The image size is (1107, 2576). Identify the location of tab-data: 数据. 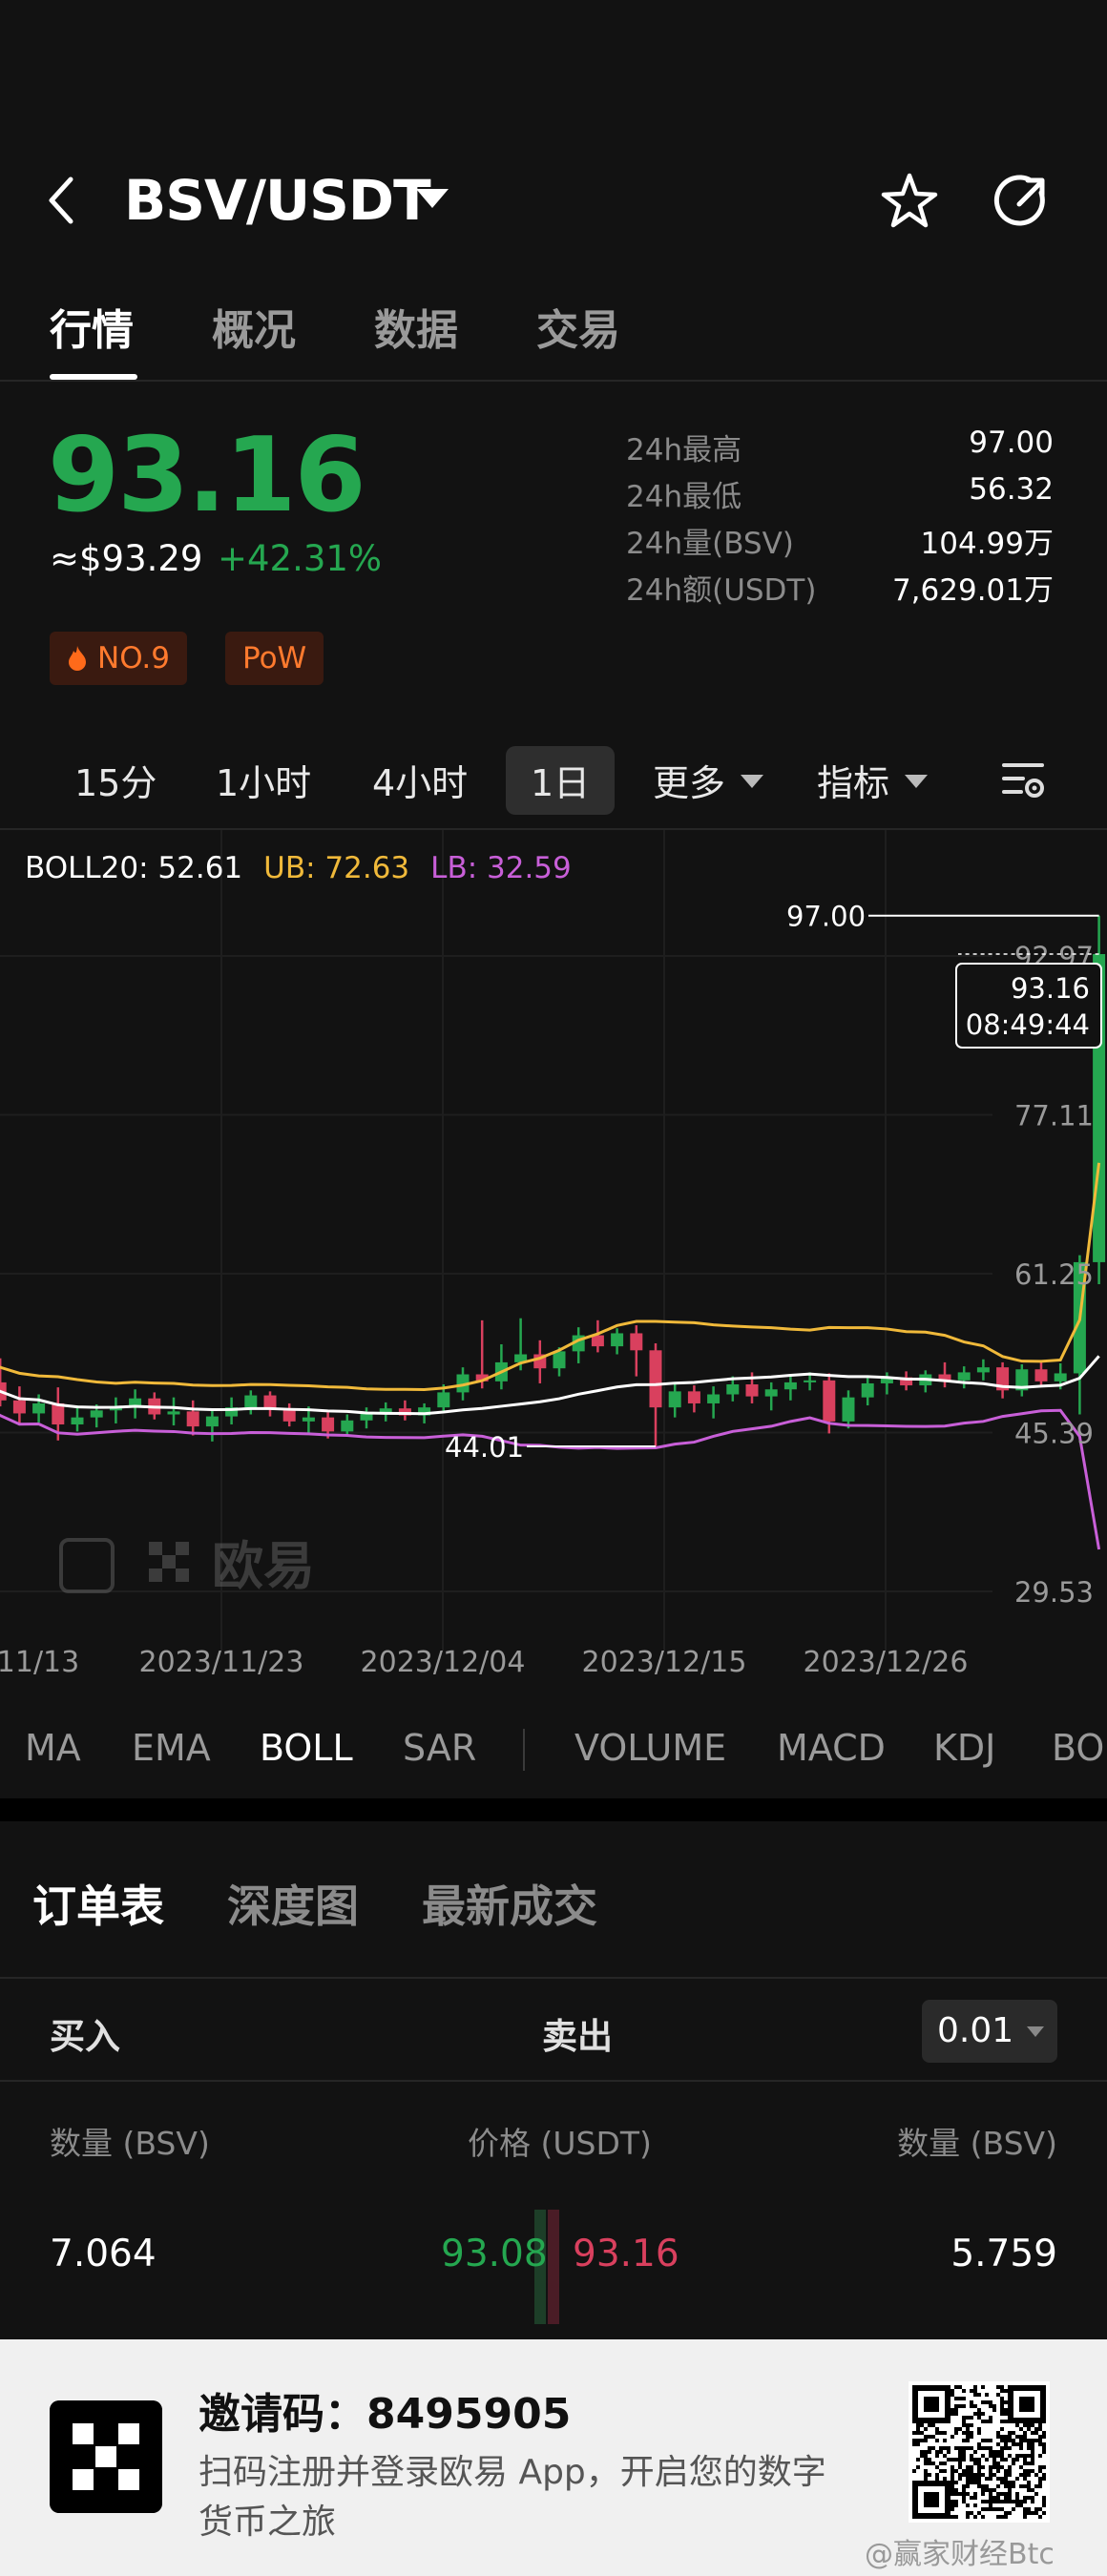
(416, 326).